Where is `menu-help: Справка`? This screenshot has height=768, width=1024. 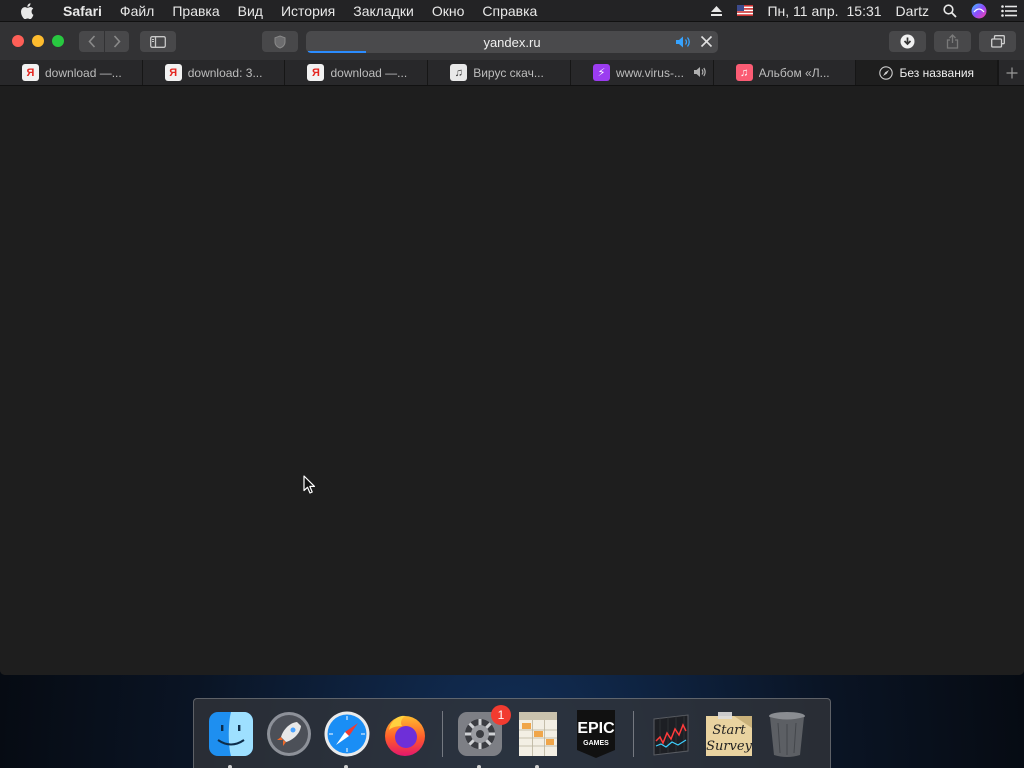 menu-help: Справка is located at coordinates (509, 11).